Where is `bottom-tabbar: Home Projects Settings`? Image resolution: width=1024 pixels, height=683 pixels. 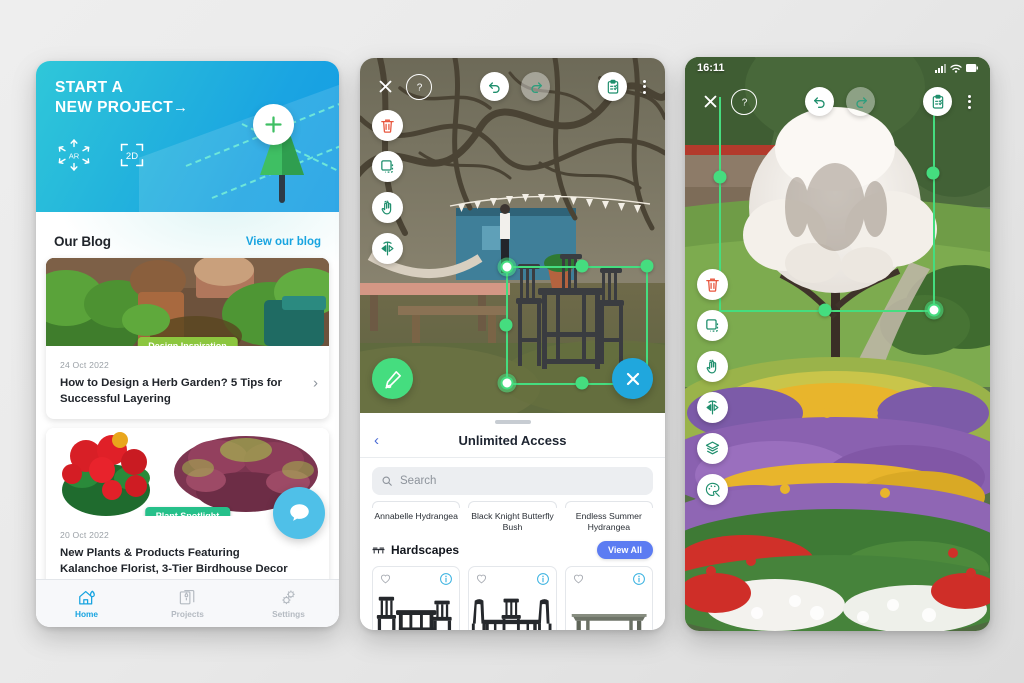 bottom-tabbar: Home Projects Settings is located at coordinates (187, 603).